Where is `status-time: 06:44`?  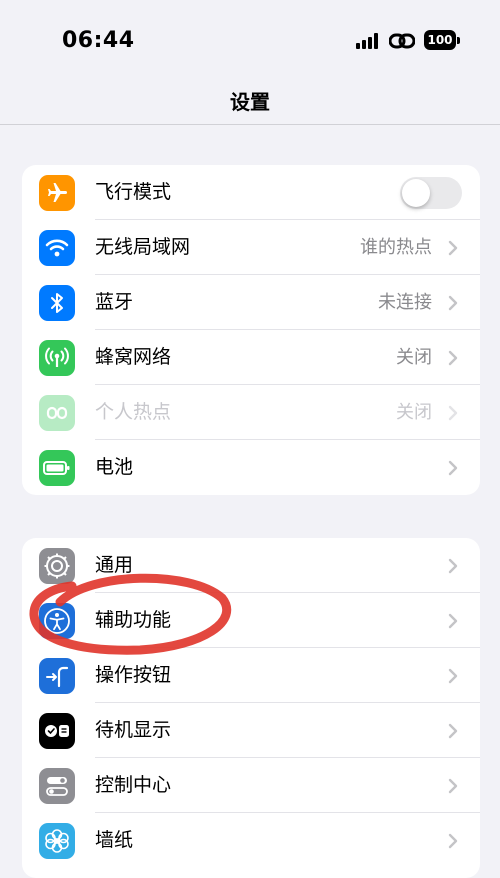
status-time: 06:44 is located at coordinates (98, 40).